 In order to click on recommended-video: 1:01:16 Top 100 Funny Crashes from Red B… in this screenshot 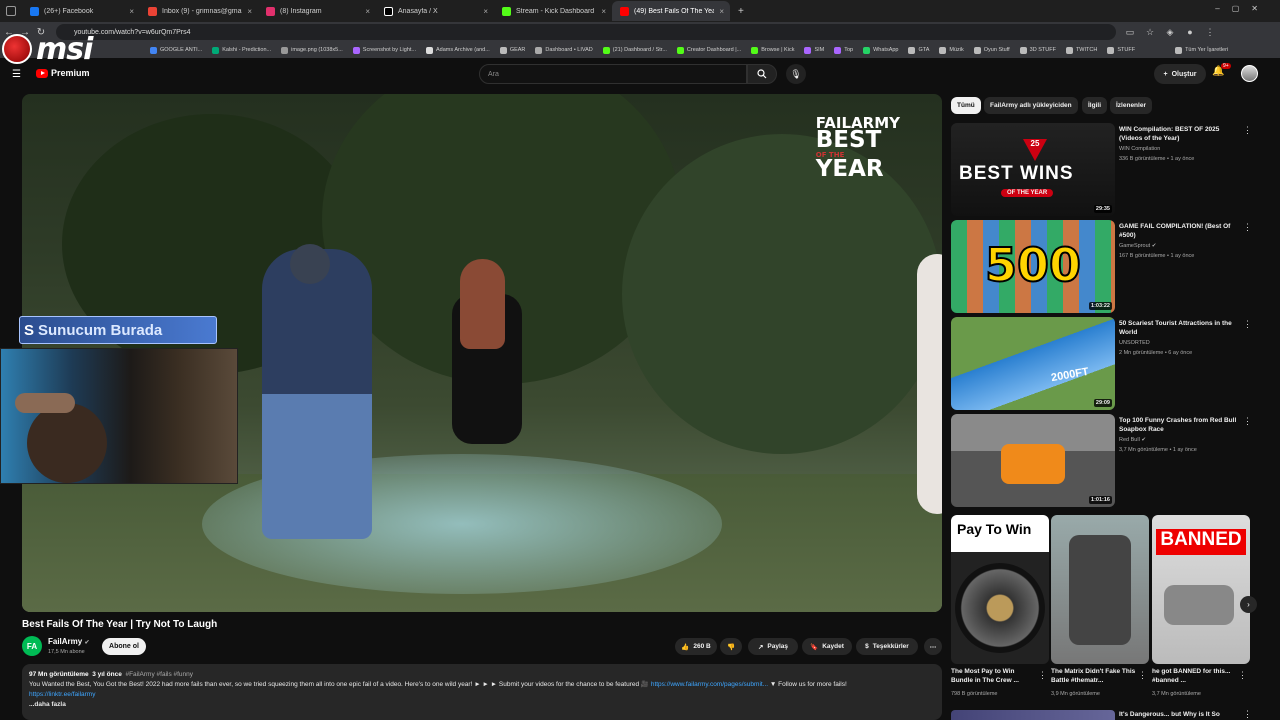, I will do `click(1111, 461)`.